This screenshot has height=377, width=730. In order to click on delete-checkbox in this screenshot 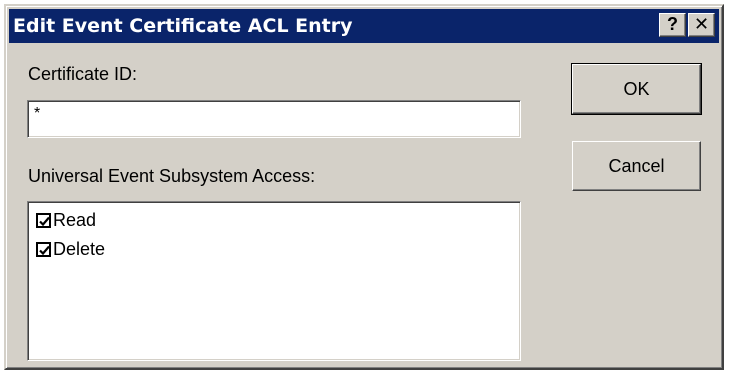, I will do `click(43, 249)`.